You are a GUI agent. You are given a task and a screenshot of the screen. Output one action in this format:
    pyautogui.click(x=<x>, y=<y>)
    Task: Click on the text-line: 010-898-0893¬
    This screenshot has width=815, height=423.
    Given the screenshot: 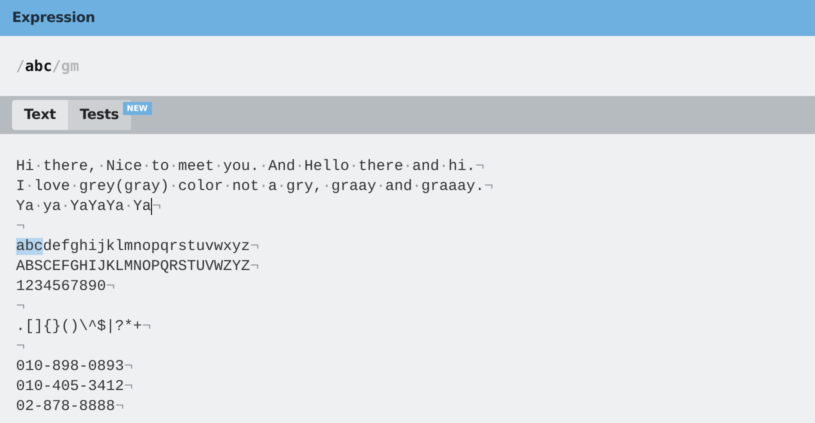 What is the action you would take?
    pyautogui.click(x=75, y=367)
    